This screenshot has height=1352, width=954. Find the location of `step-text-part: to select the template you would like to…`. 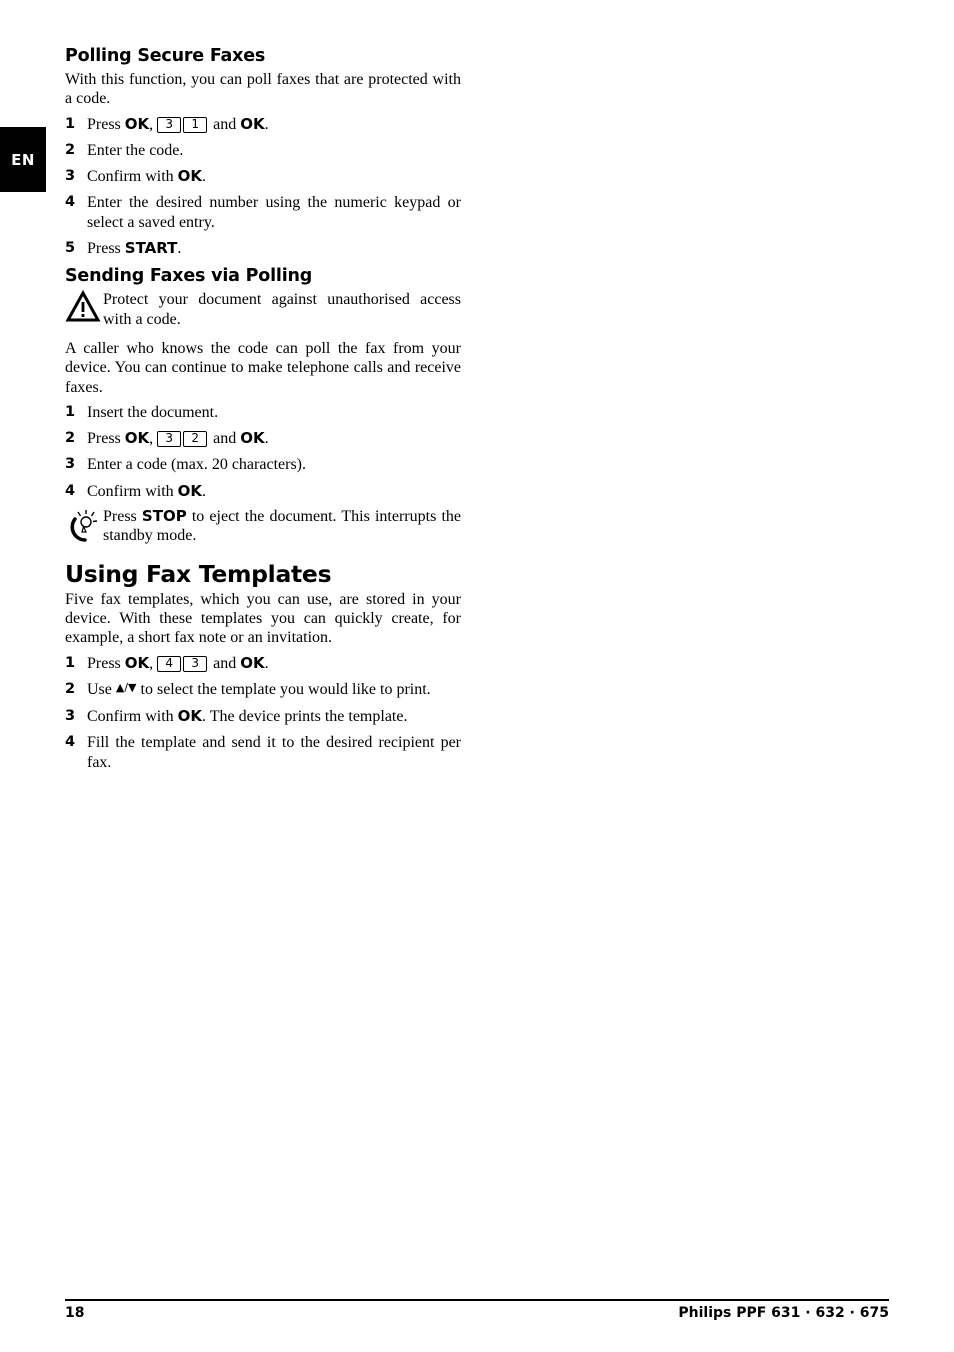

step-text-part: to select the template you would like to… is located at coordinates (283, 689).